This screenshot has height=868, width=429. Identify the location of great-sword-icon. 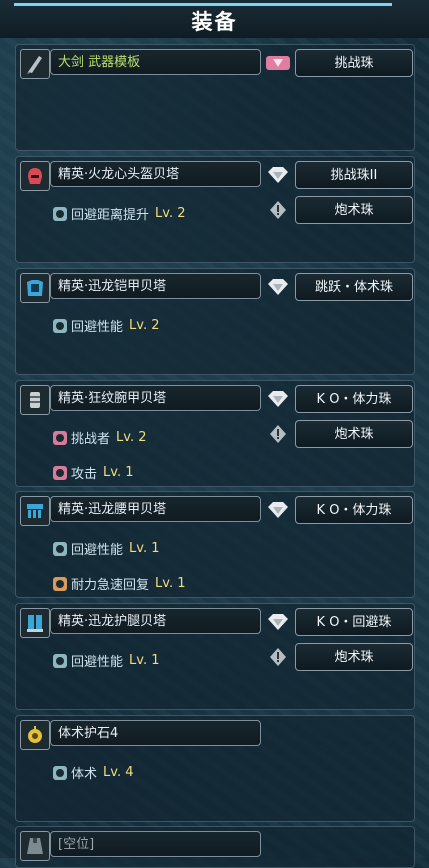
(35, 64).